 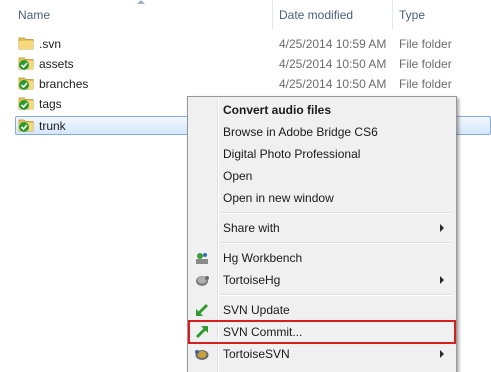 I want to click on file-row: branches 4/25/2014 10:50 AM File folder, so click(x=245, y=84).